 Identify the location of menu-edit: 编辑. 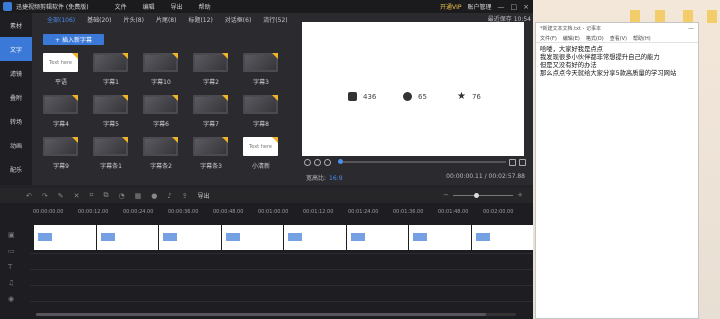
(149, 6).